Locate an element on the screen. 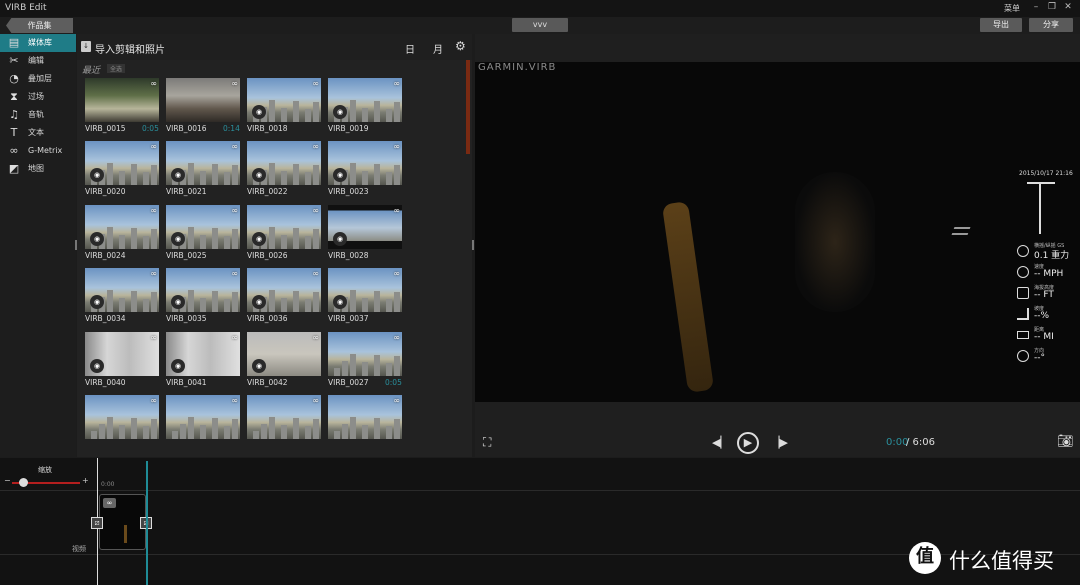  sidebar-item-label: 叠加层 is located at coordinates (40, 78).